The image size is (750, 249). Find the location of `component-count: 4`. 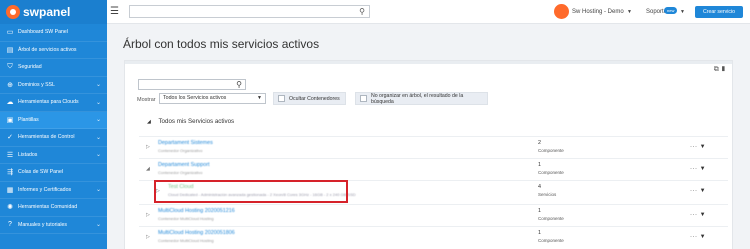

component-count: 4 is located at coordinates (539, 187).